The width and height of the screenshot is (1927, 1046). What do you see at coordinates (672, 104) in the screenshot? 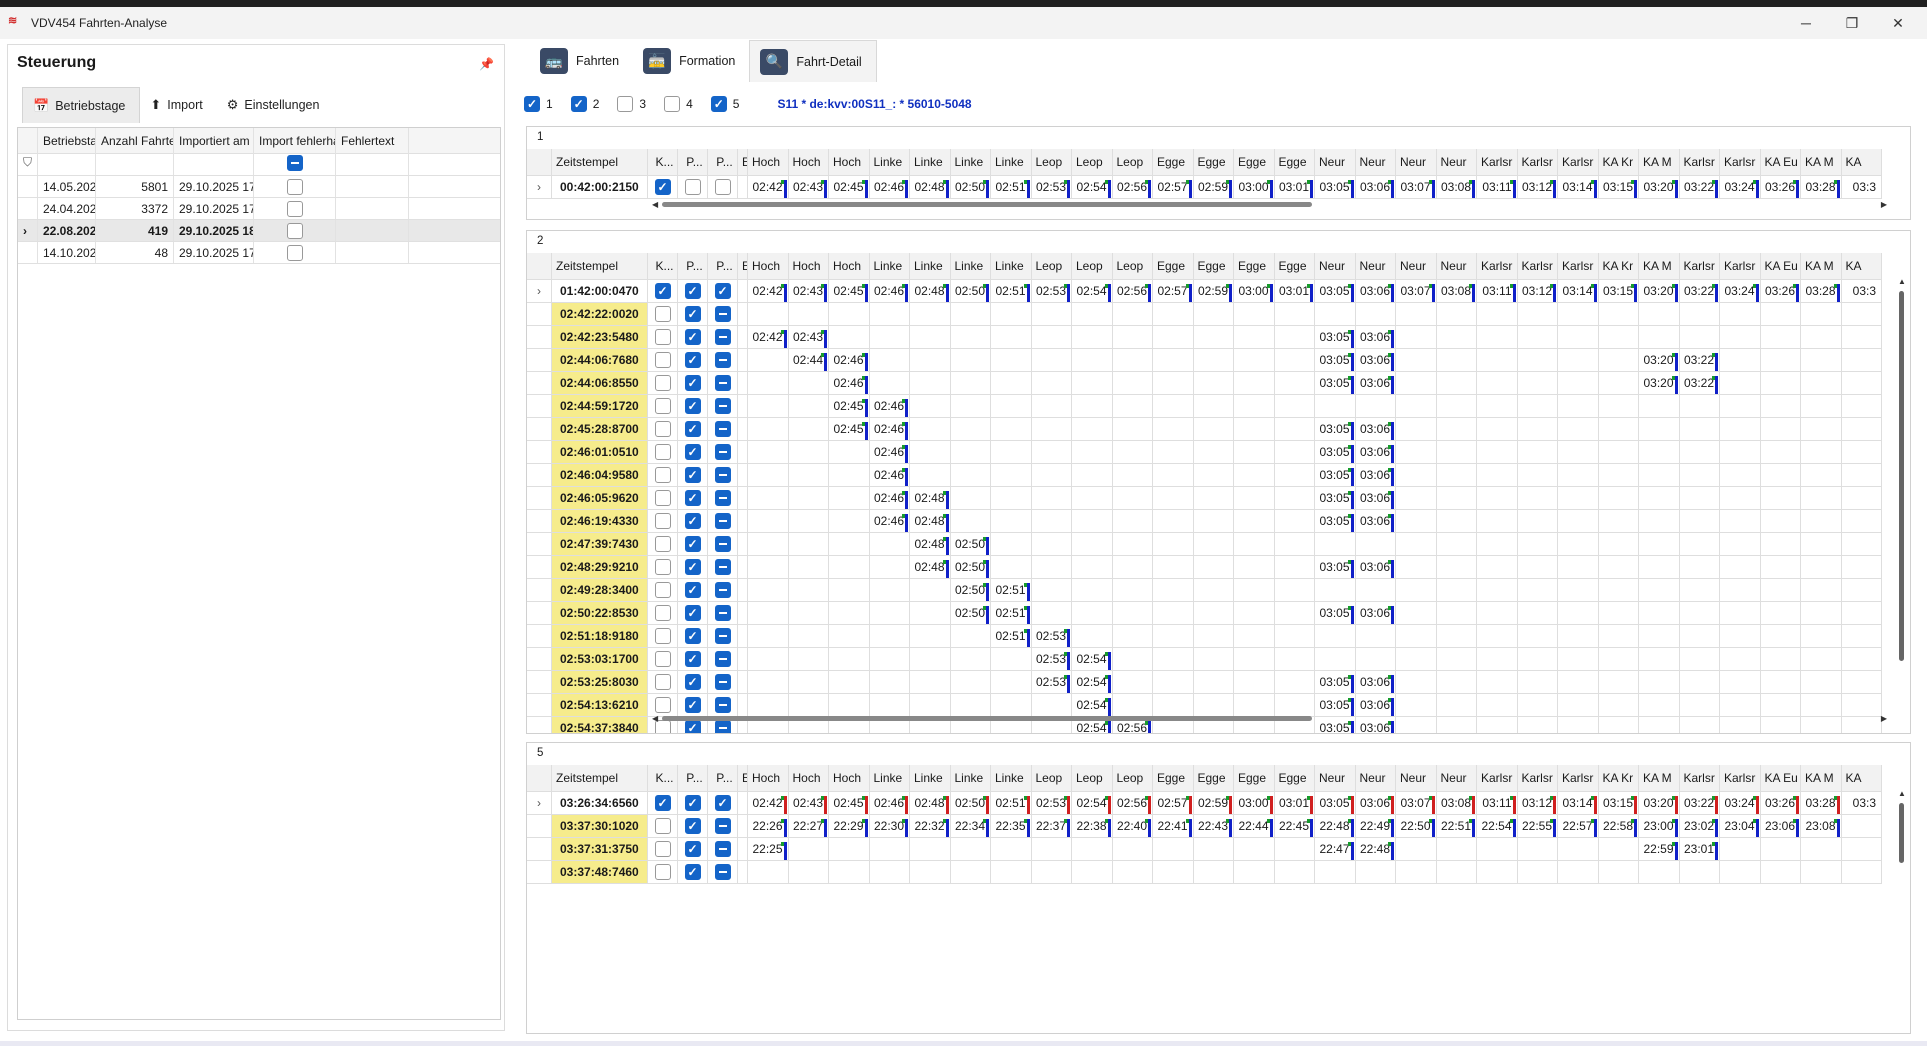
I see `filter-checkbox` at bounding box center [672, 104].